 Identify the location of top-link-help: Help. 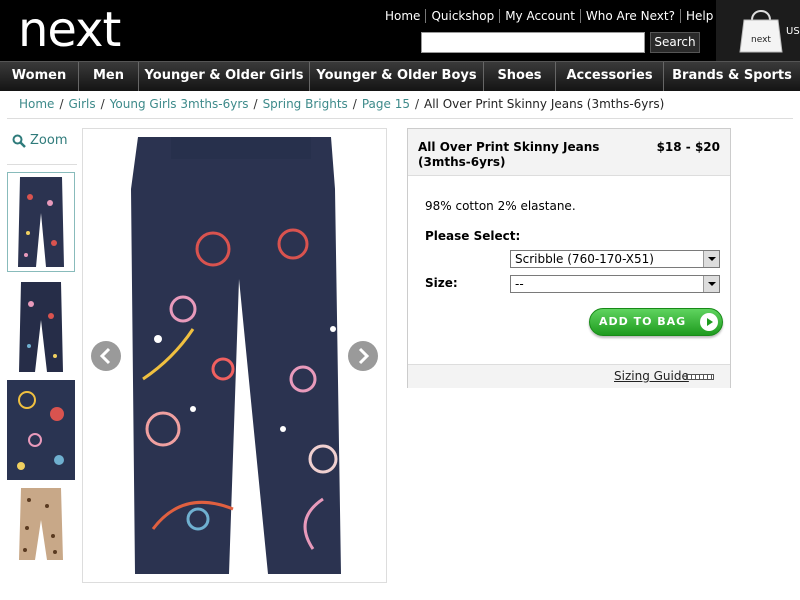
(698, 16).